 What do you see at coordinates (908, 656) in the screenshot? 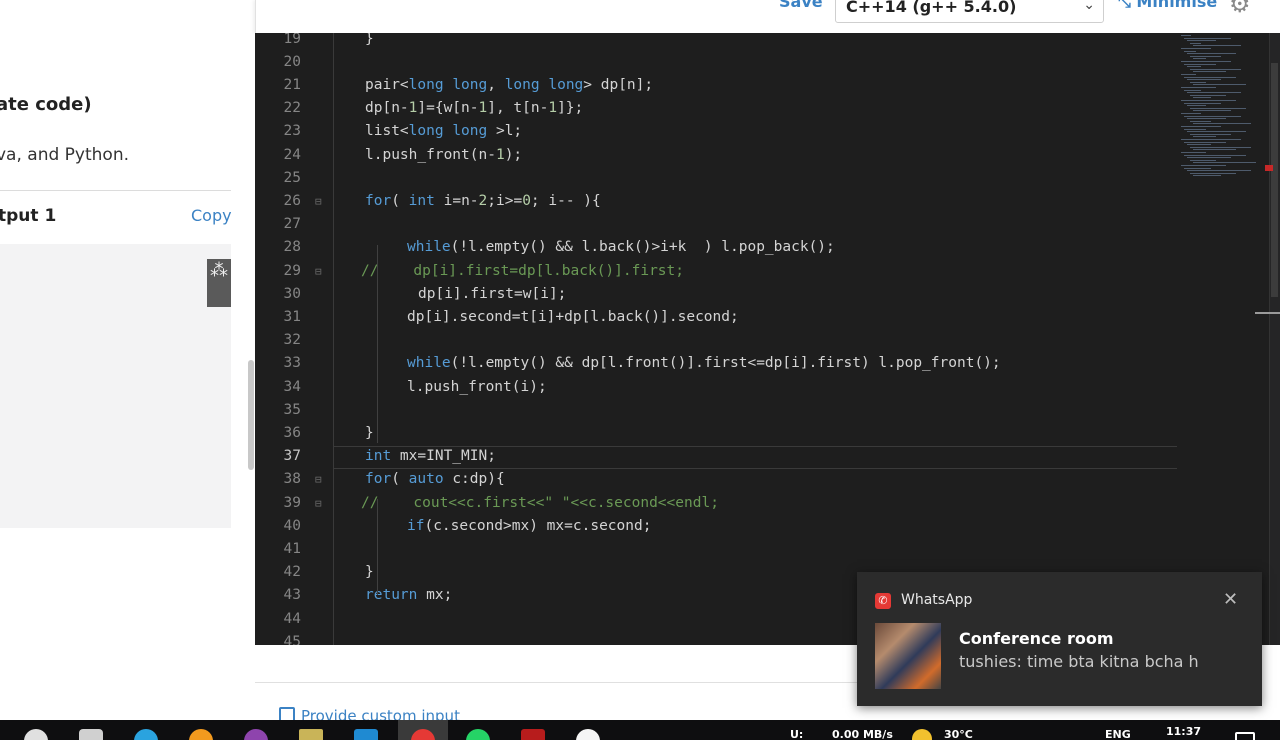
I see `group-avatar` at bounding box center [908, 656].